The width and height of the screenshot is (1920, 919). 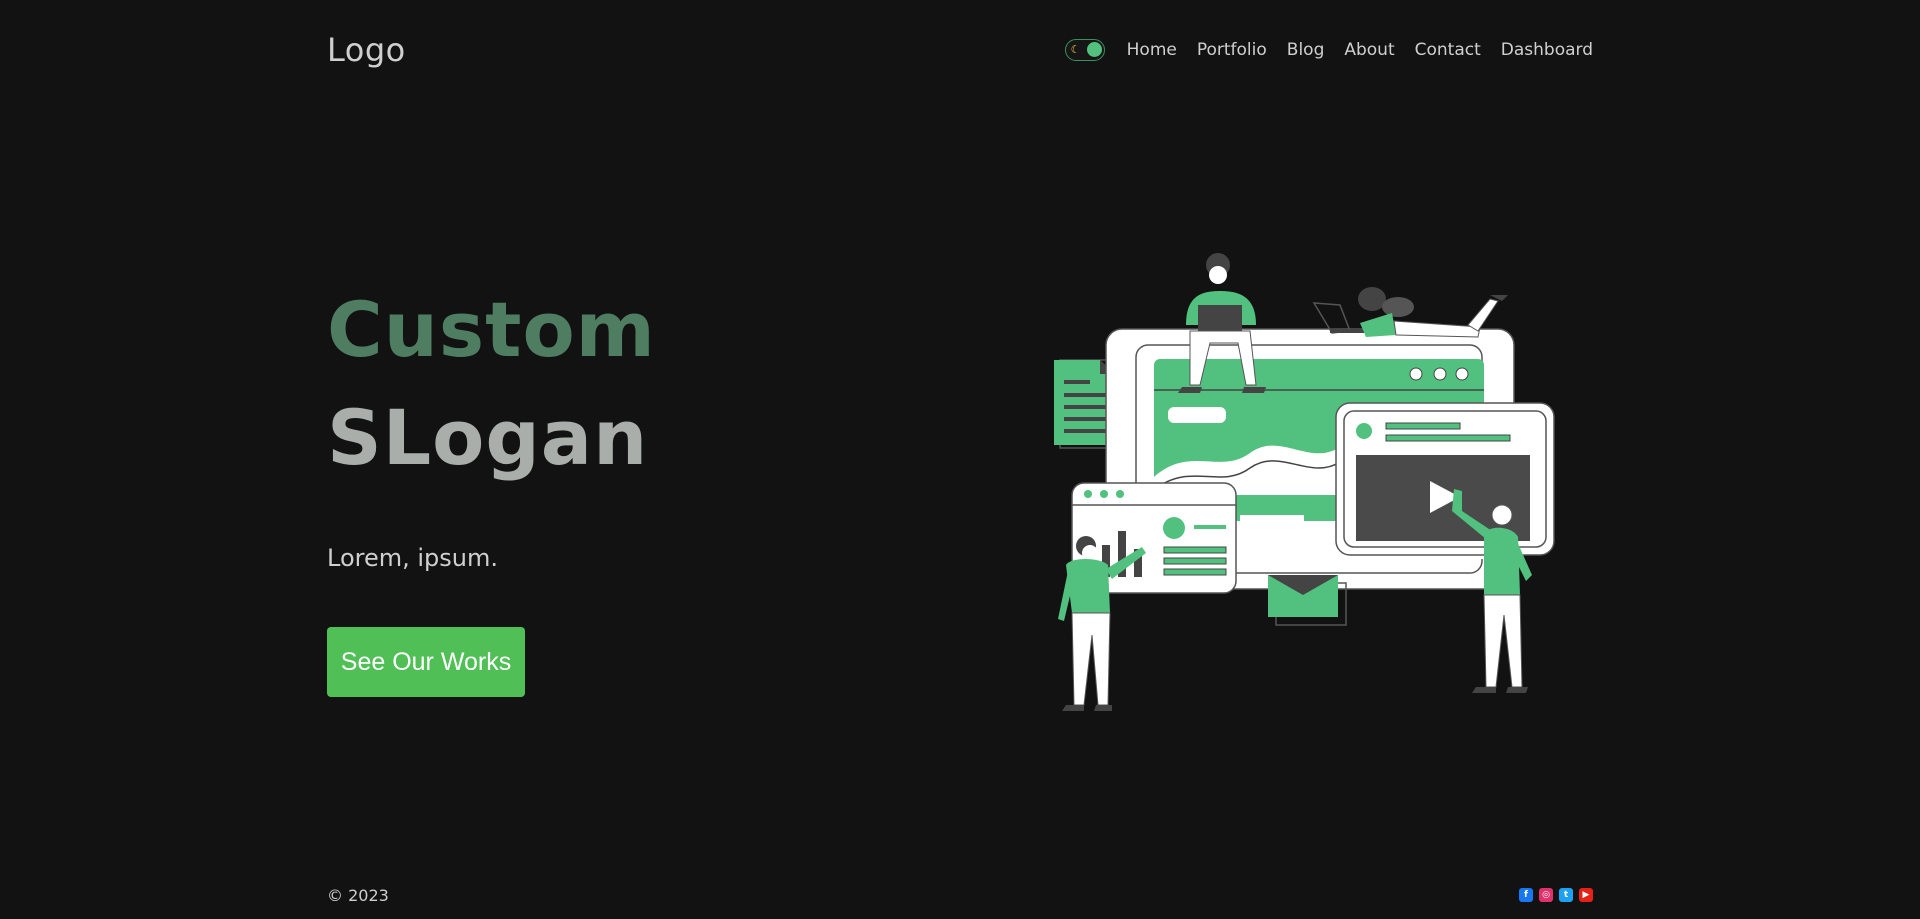 I want to click on hero-title: Custom, so click(x=491, y=329).